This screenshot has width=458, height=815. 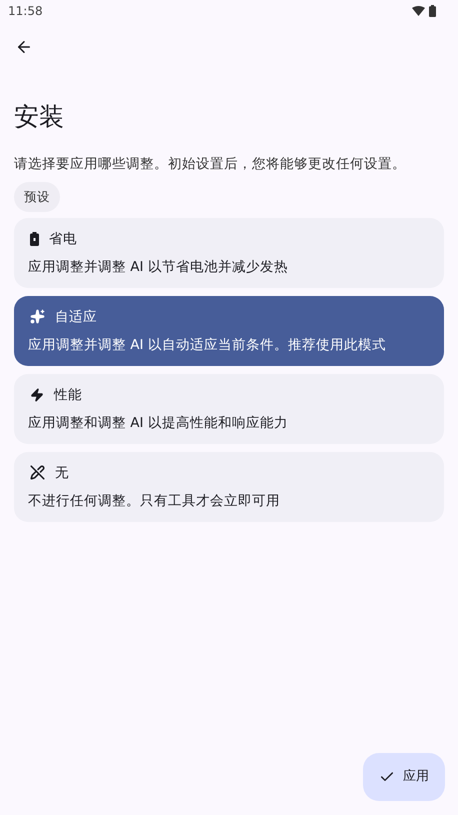 What do you see at coordinates (37, 395) in the screenshot?
I see `lightning-icon` at bounding box center [37, 395].